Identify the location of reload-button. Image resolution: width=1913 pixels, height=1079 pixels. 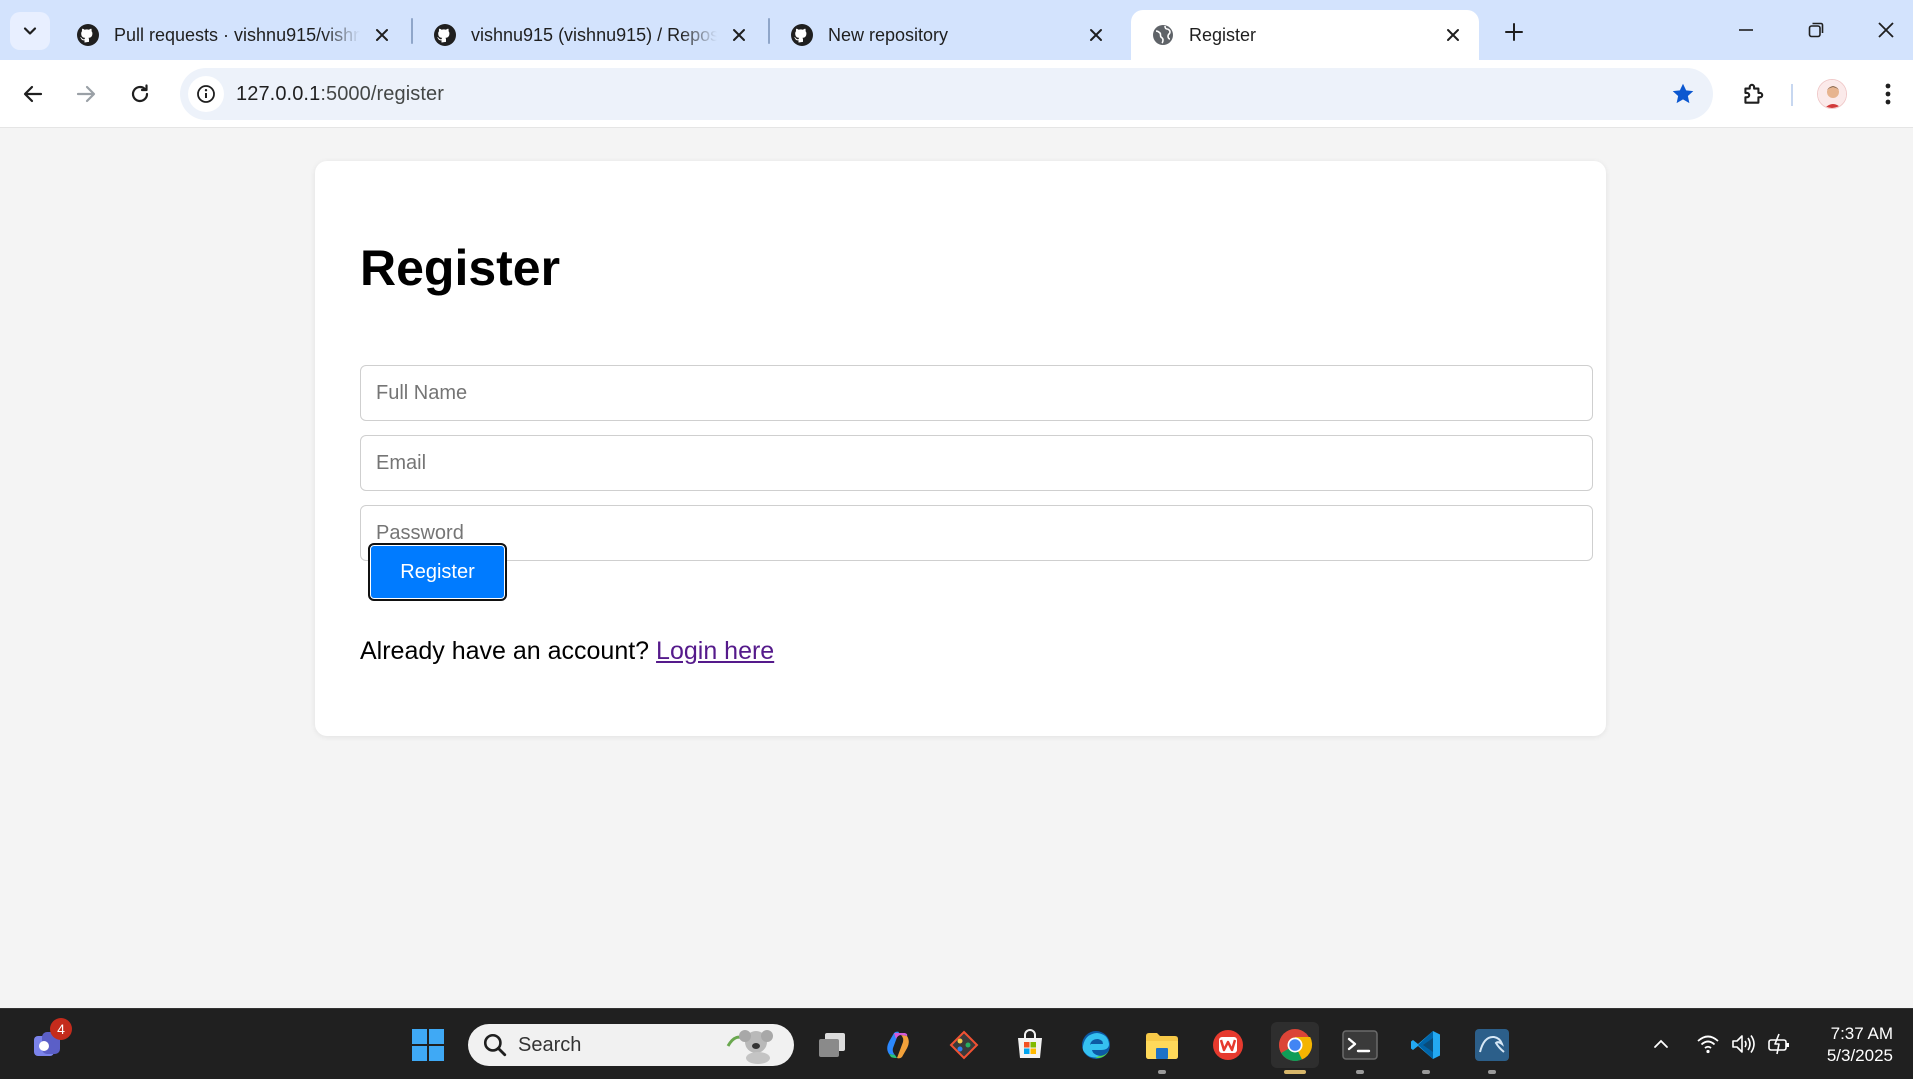
(140, 94).